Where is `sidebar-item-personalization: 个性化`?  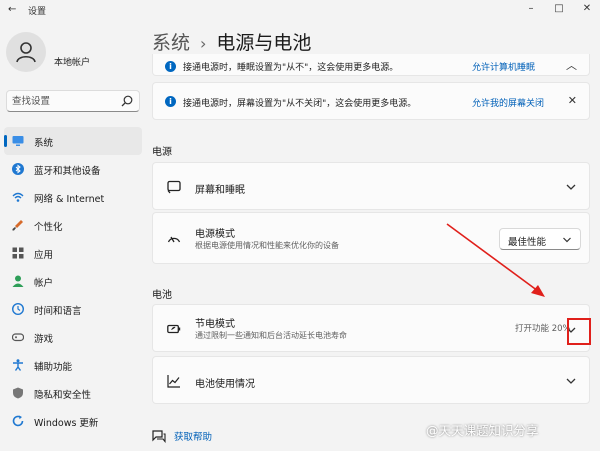
sidebar-item-personalization: 个性化 is located at coordinates (73, 225).